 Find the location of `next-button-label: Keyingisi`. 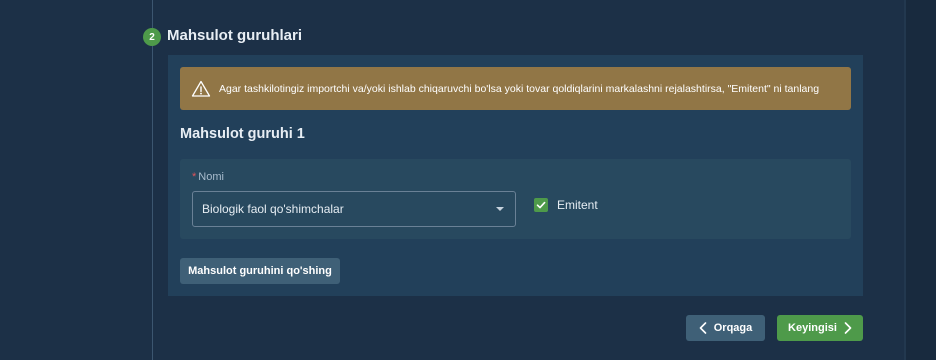

next-button-label: Keyingisi is located at coordinates (812, 328).